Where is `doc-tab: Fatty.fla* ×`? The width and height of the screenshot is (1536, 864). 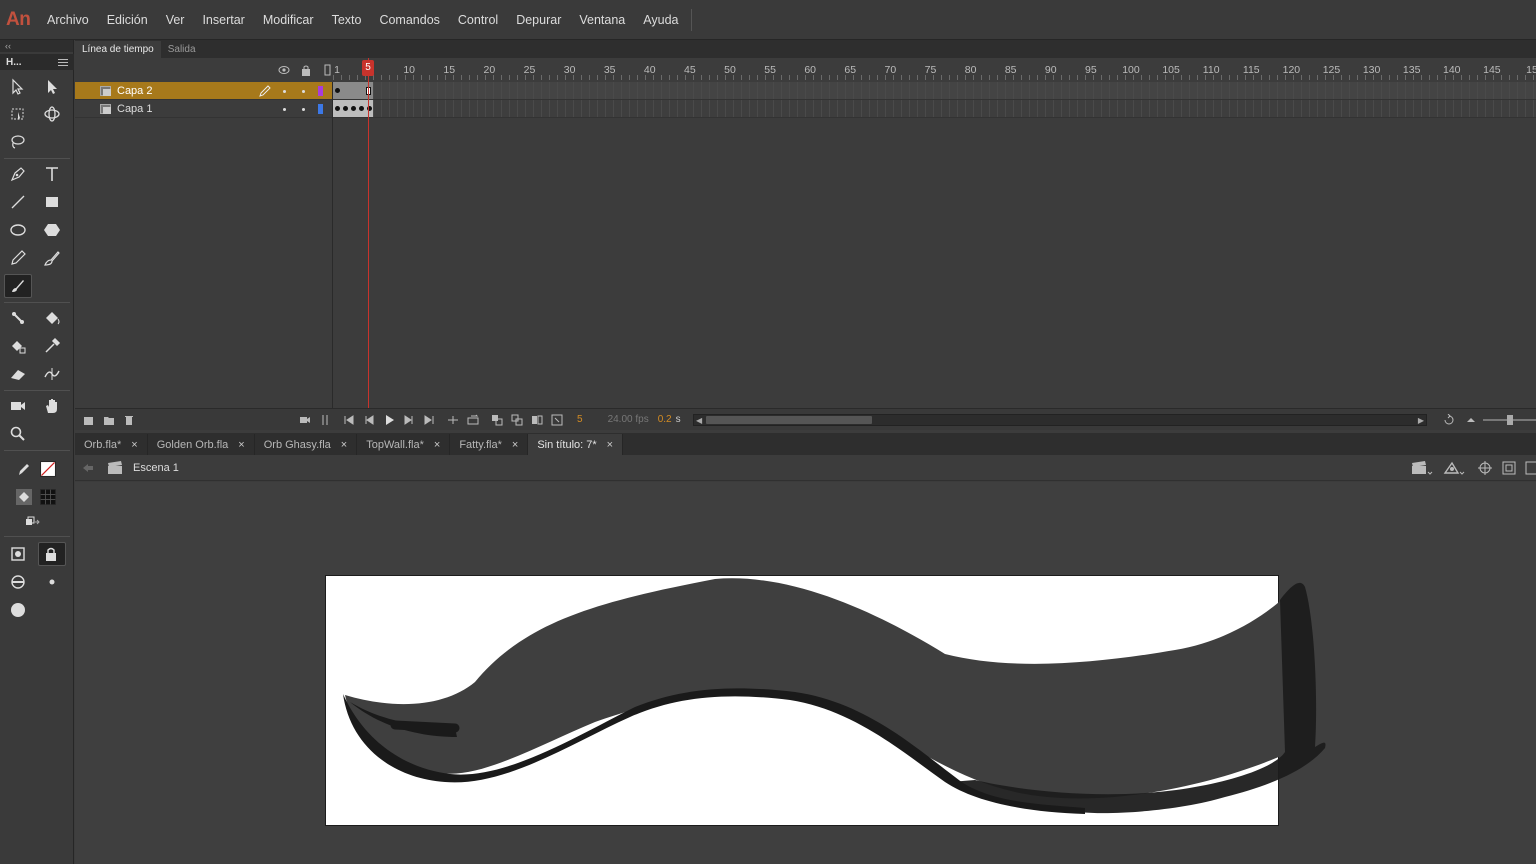
doc-tab: Fatty.fla* × is located at coordinates (489, 444).